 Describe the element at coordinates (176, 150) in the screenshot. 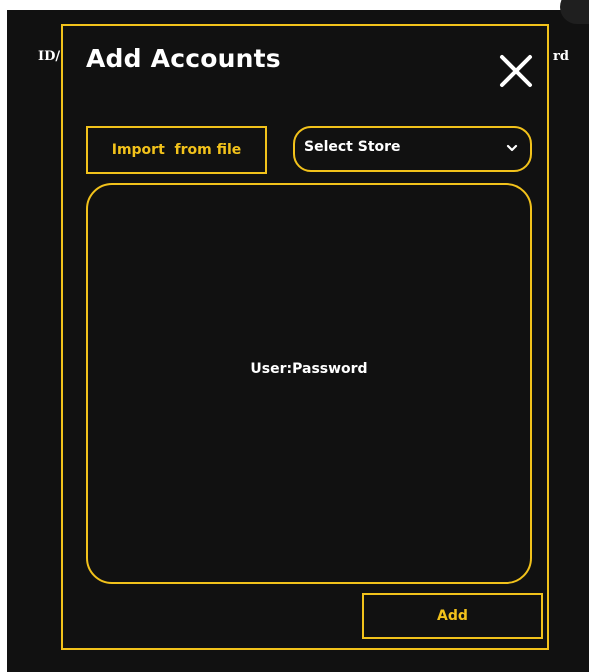

I see `import-from-file-button: Import from file` at that location.